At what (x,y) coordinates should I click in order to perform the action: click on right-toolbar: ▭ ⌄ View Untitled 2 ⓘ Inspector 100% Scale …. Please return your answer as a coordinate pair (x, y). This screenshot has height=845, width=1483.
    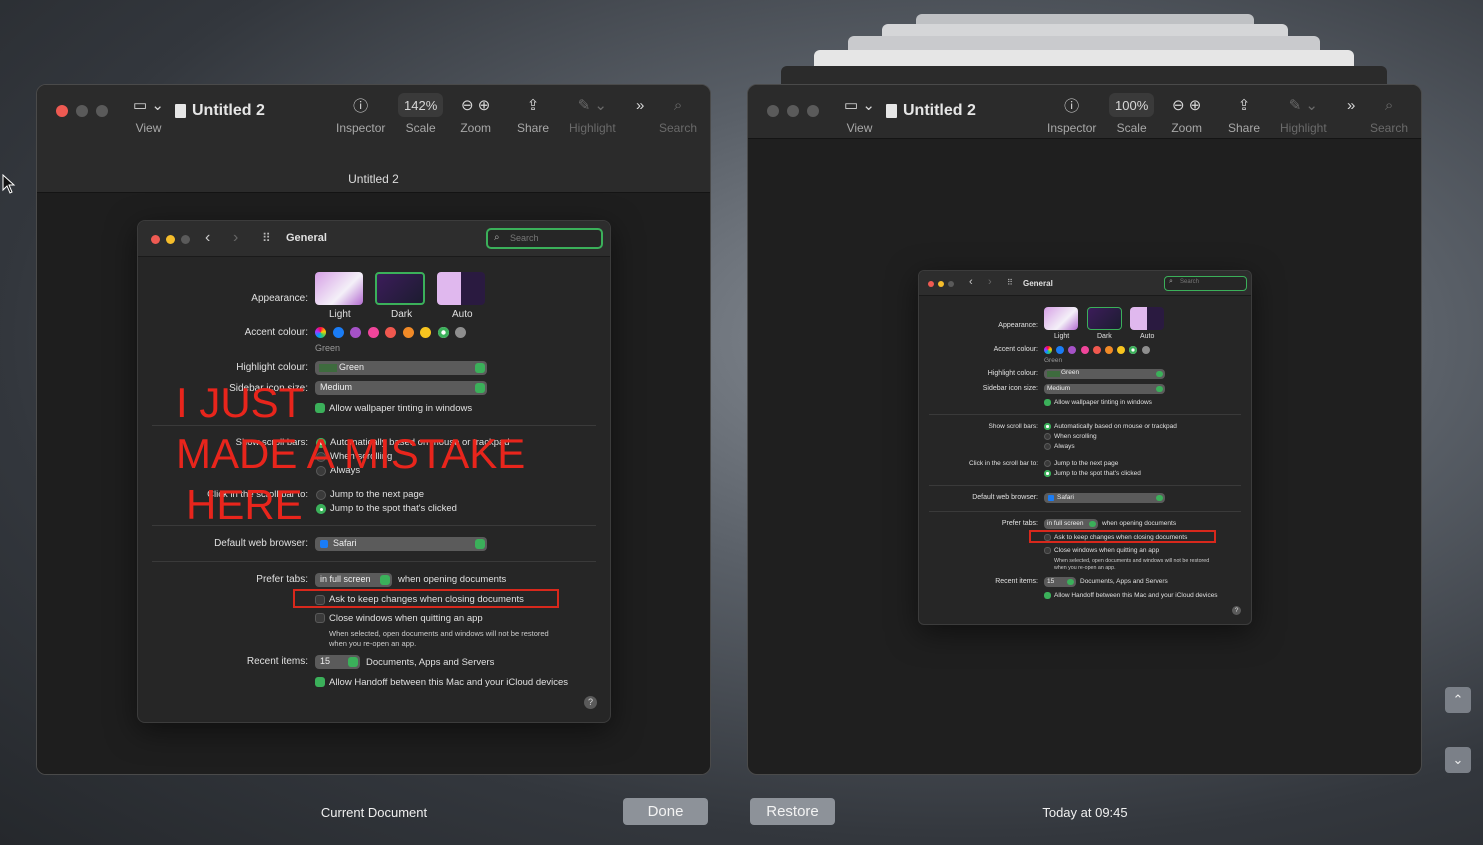
    Looking at the image, I should click on (1084, 112).